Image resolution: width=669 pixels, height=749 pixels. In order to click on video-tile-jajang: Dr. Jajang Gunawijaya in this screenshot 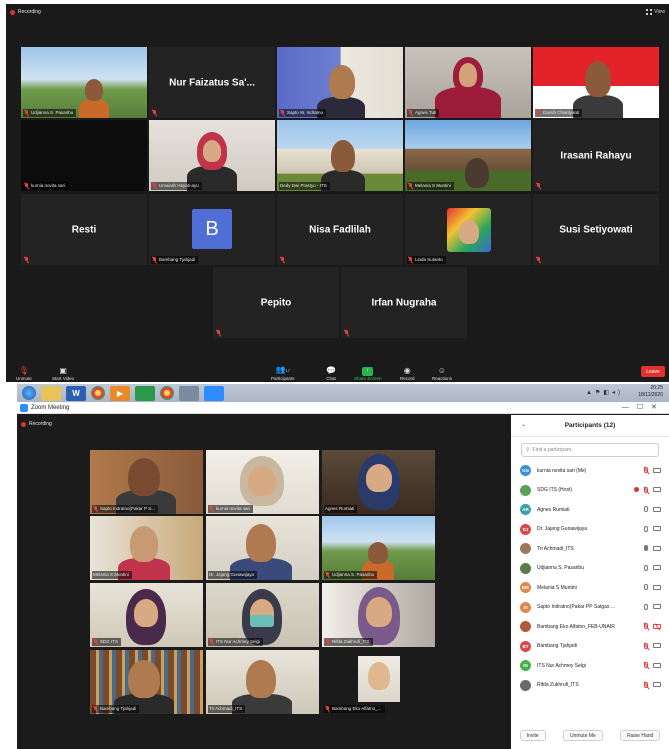, I will do `click(262, 548)`.